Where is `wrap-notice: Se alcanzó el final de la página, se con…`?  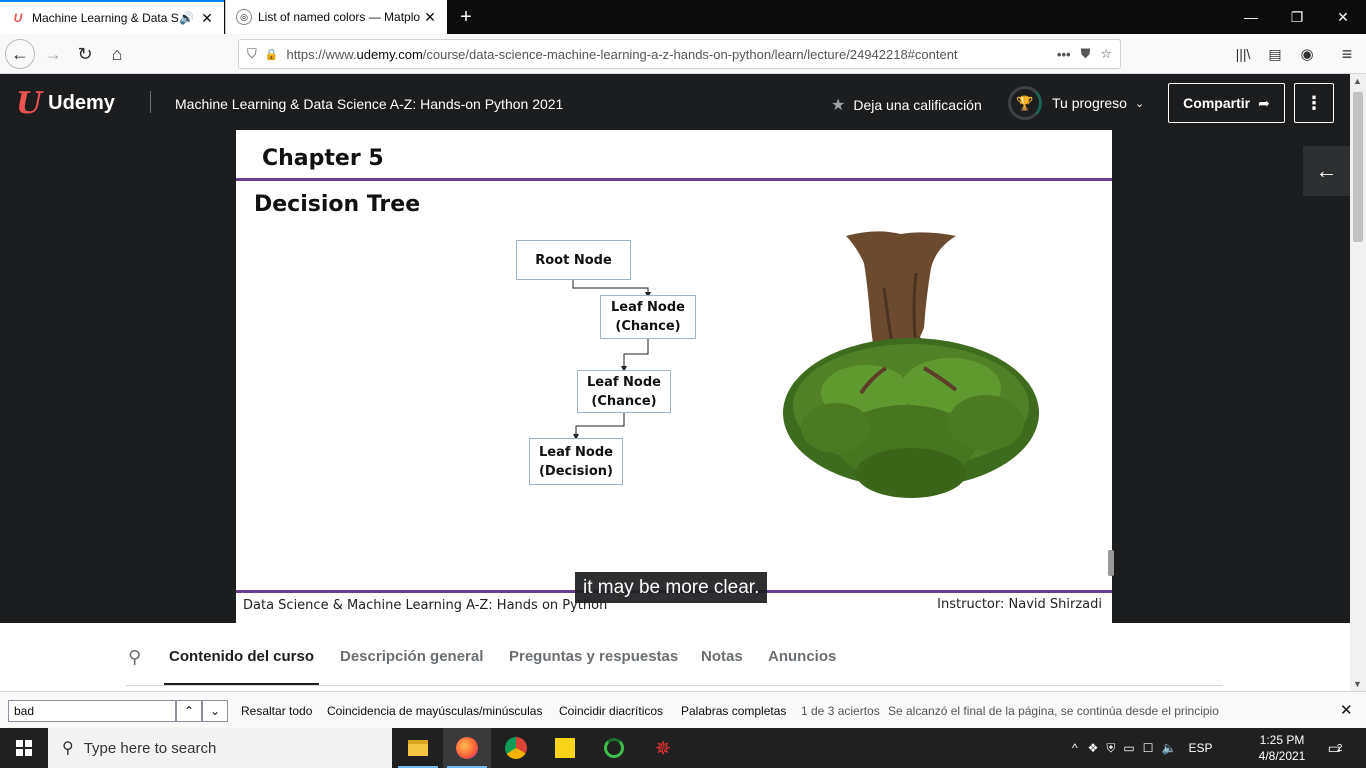 wrap-notice: Se alcanzó el final de la página, se con… is located at coordinates (1053, 711).